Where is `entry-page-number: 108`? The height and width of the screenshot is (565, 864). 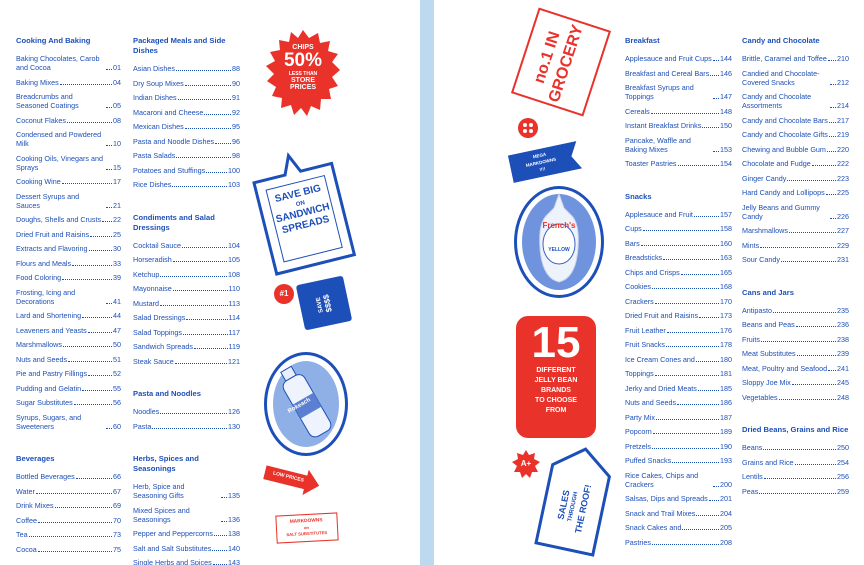
entry-page-number: 108 is located at coordinates (234, 274).